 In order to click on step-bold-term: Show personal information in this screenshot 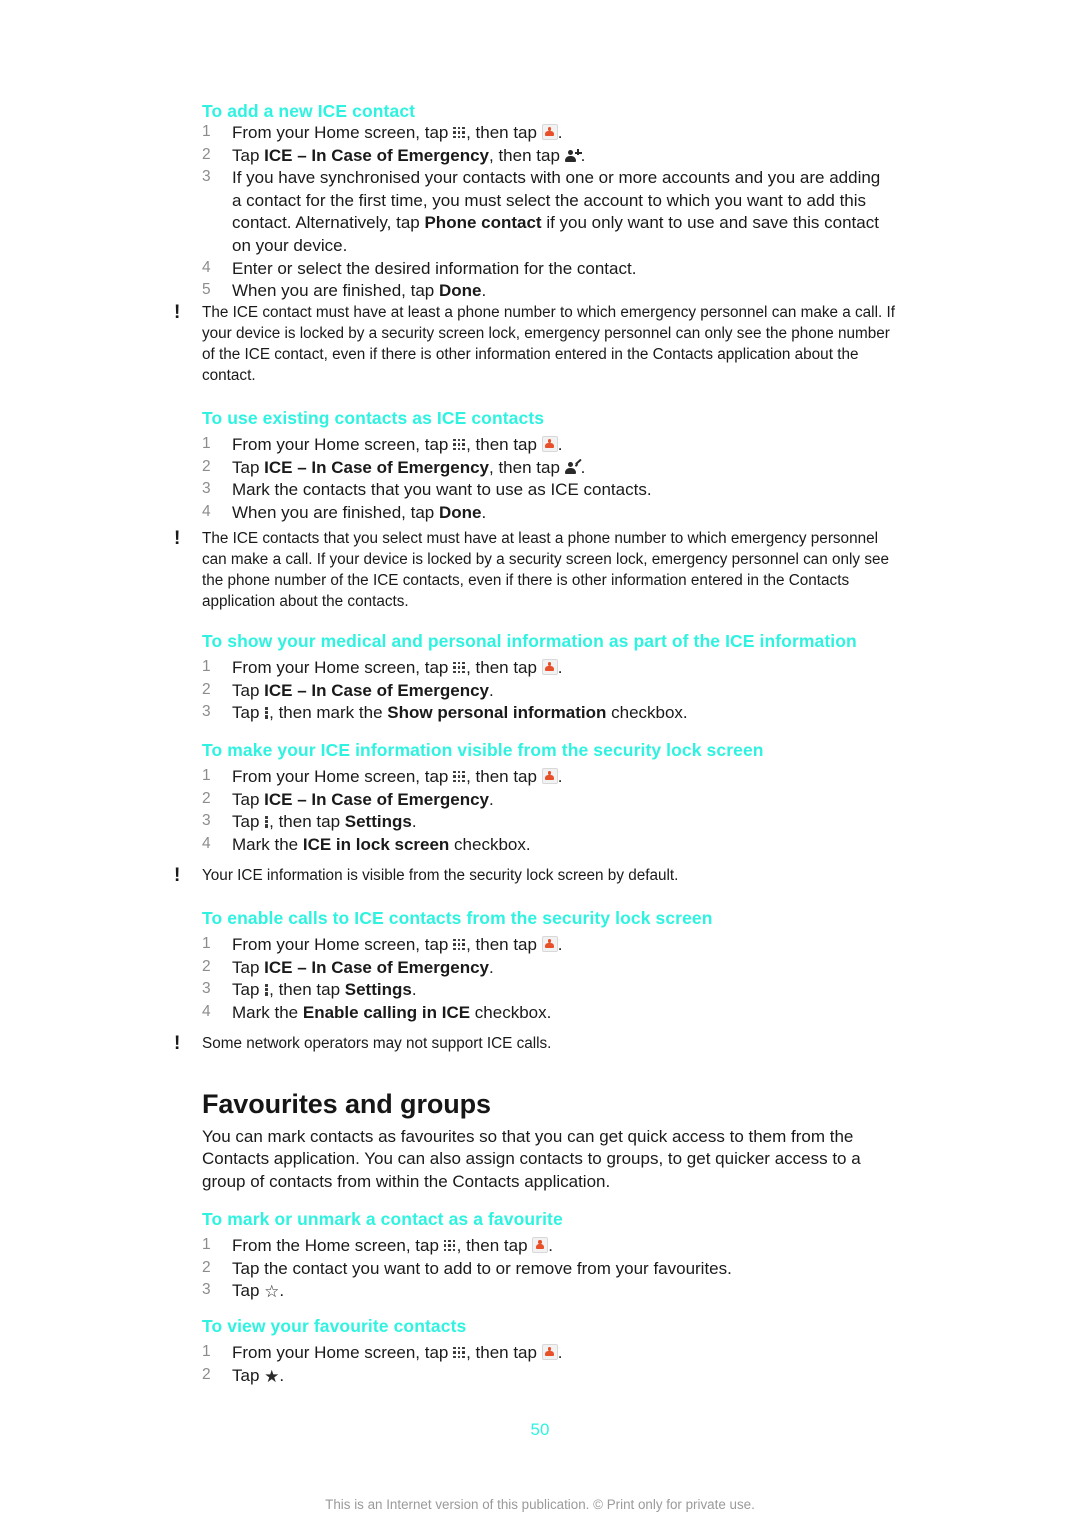, I will do `click(497, 713)`.